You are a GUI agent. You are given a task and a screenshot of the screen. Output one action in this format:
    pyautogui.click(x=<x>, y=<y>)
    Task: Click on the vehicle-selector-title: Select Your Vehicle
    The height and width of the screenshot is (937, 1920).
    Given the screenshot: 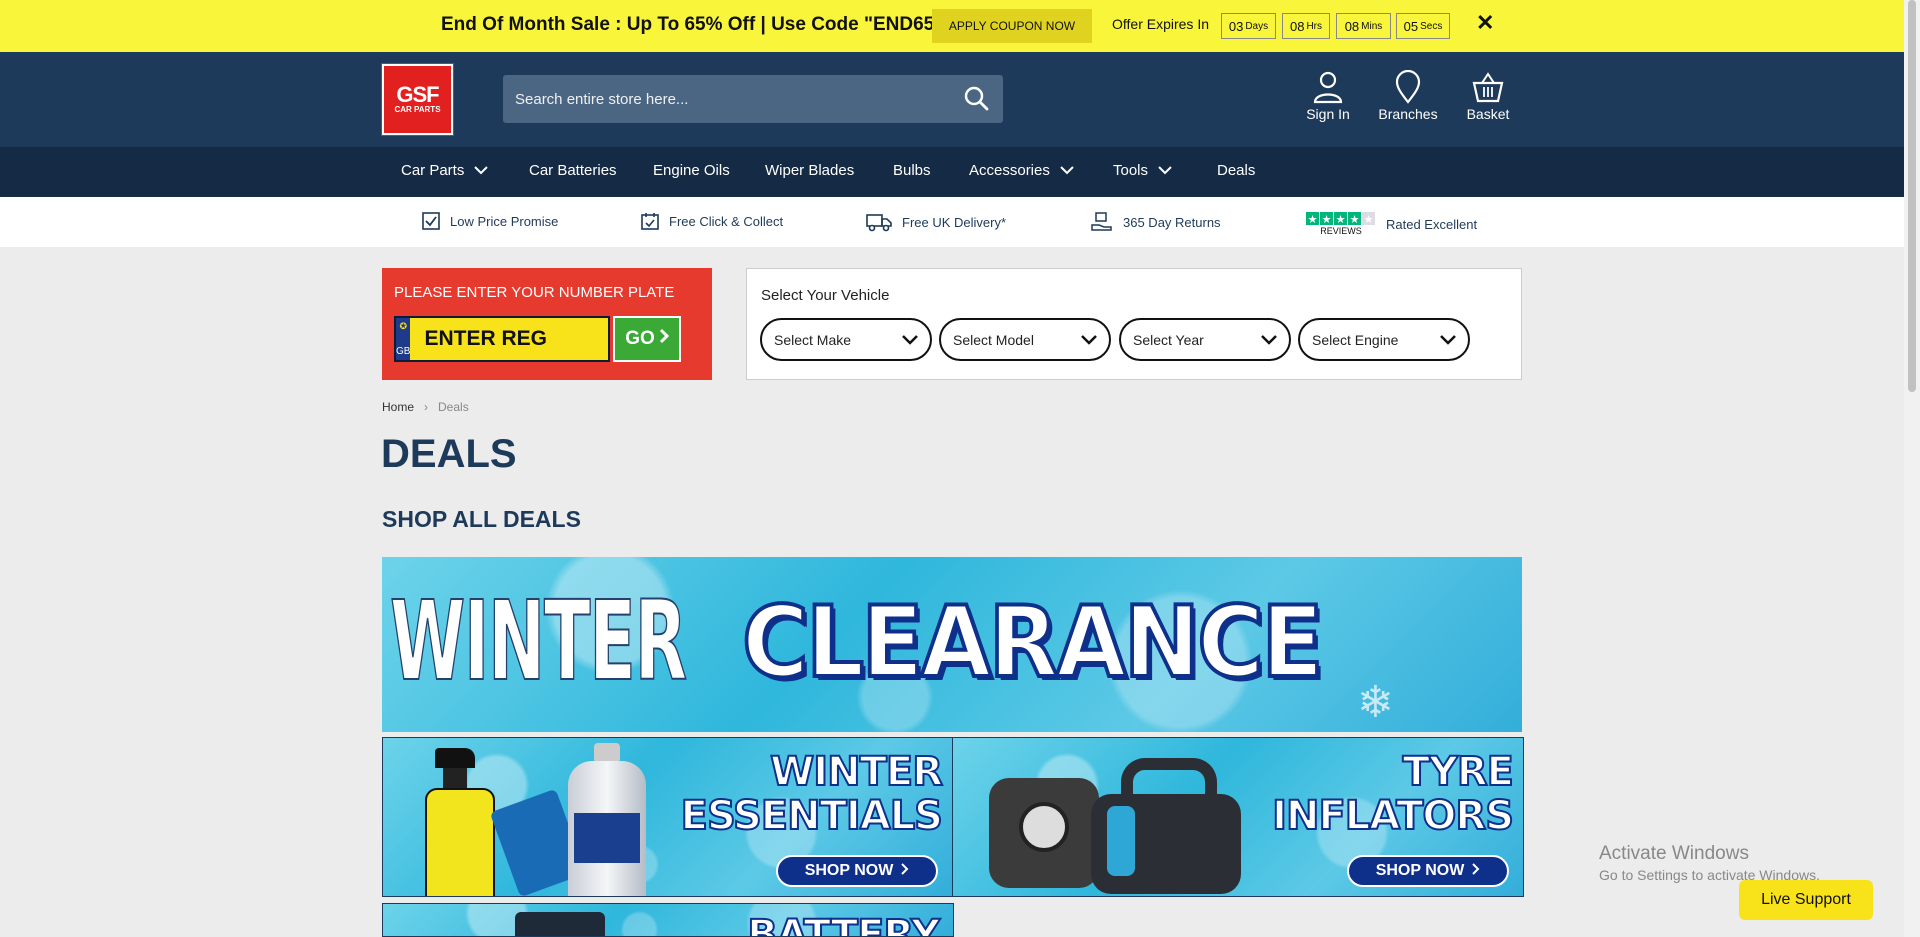 What is the action you would take?
    pyautogui.click(x=825, y=295)
    